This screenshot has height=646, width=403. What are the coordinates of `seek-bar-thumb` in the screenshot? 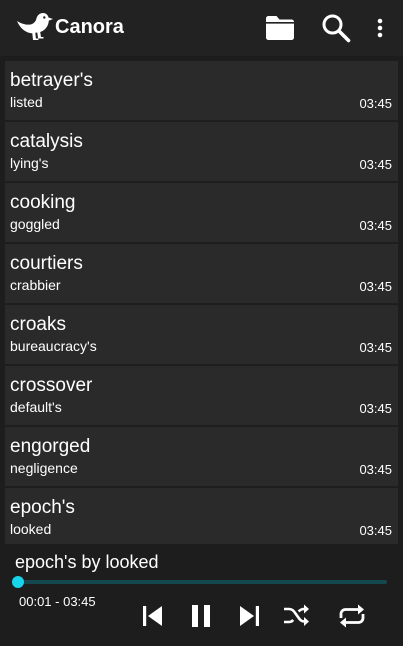 It's located at (18, 582).